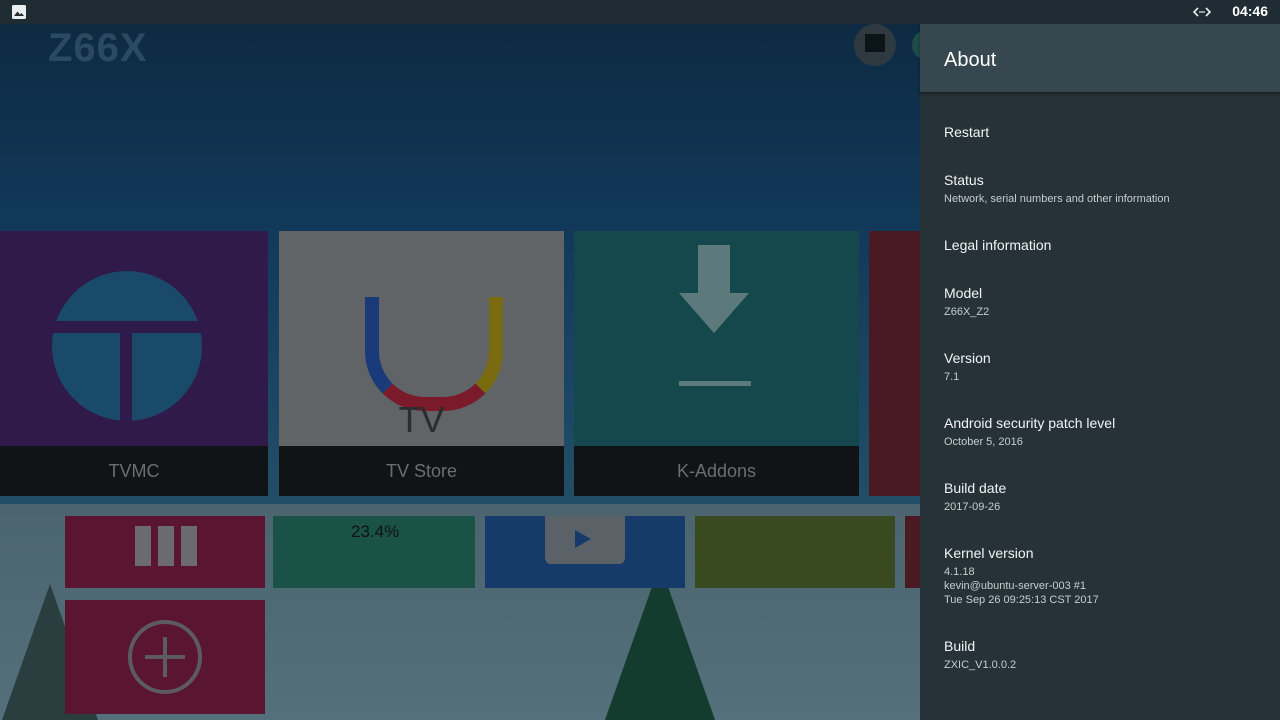 The width and height of the screenshot is (1280, 720). I want to click on apps-grid-icon, so click(166, 546).